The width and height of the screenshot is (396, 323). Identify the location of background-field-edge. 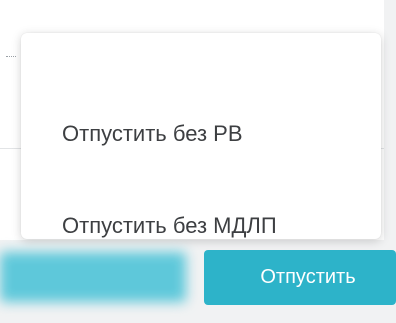
(11, 57).